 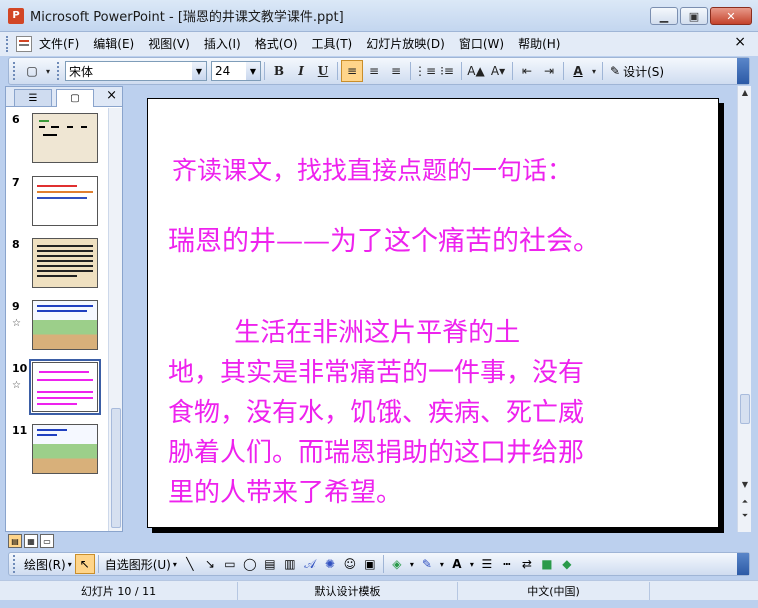 What do you see at coordinates (476, 71) in the screenshot?
I see `increase-font-icon: A▲` at bounding box center [476, 71].